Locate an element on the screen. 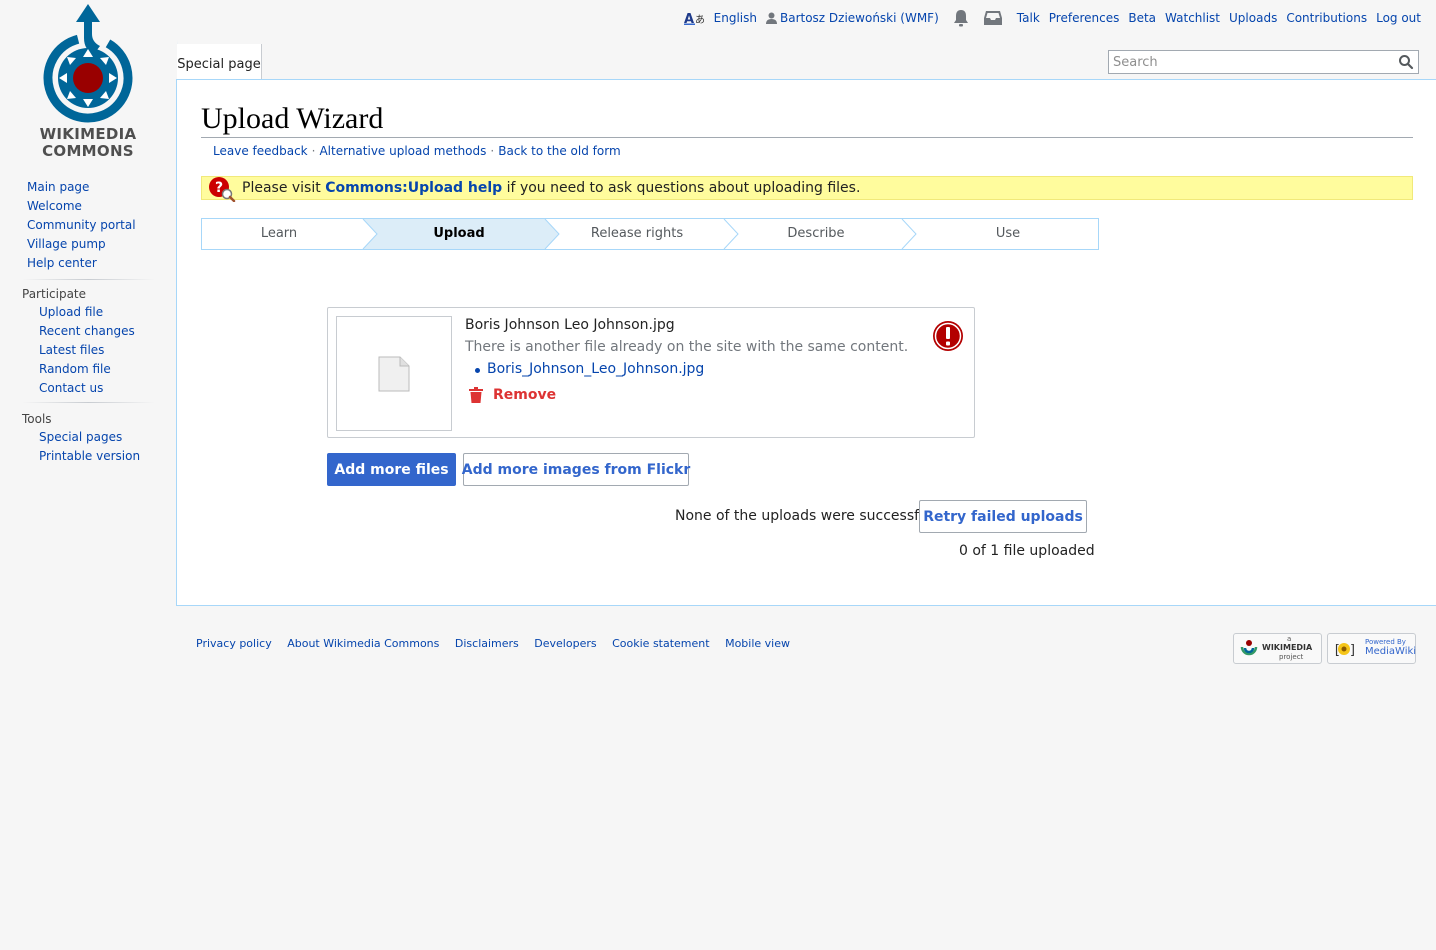 The height and width of the screenshot is (950, 1436). username: Bartosz Dziewoński (WMF) is located at coordinates (859, 18).